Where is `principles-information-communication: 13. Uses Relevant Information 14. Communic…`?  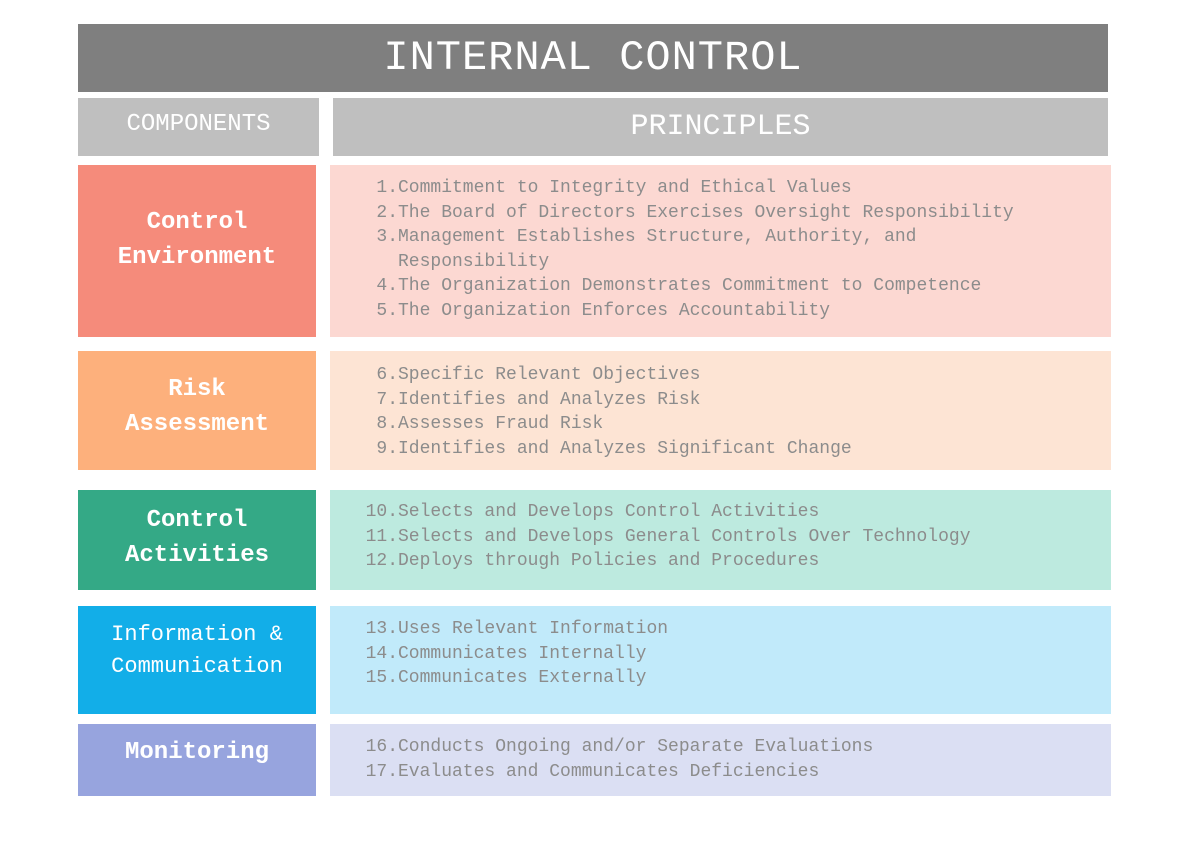
principles-information-communication: 13. Uses Relevant Information 14. Communic… is located at coordinates (720, 660).